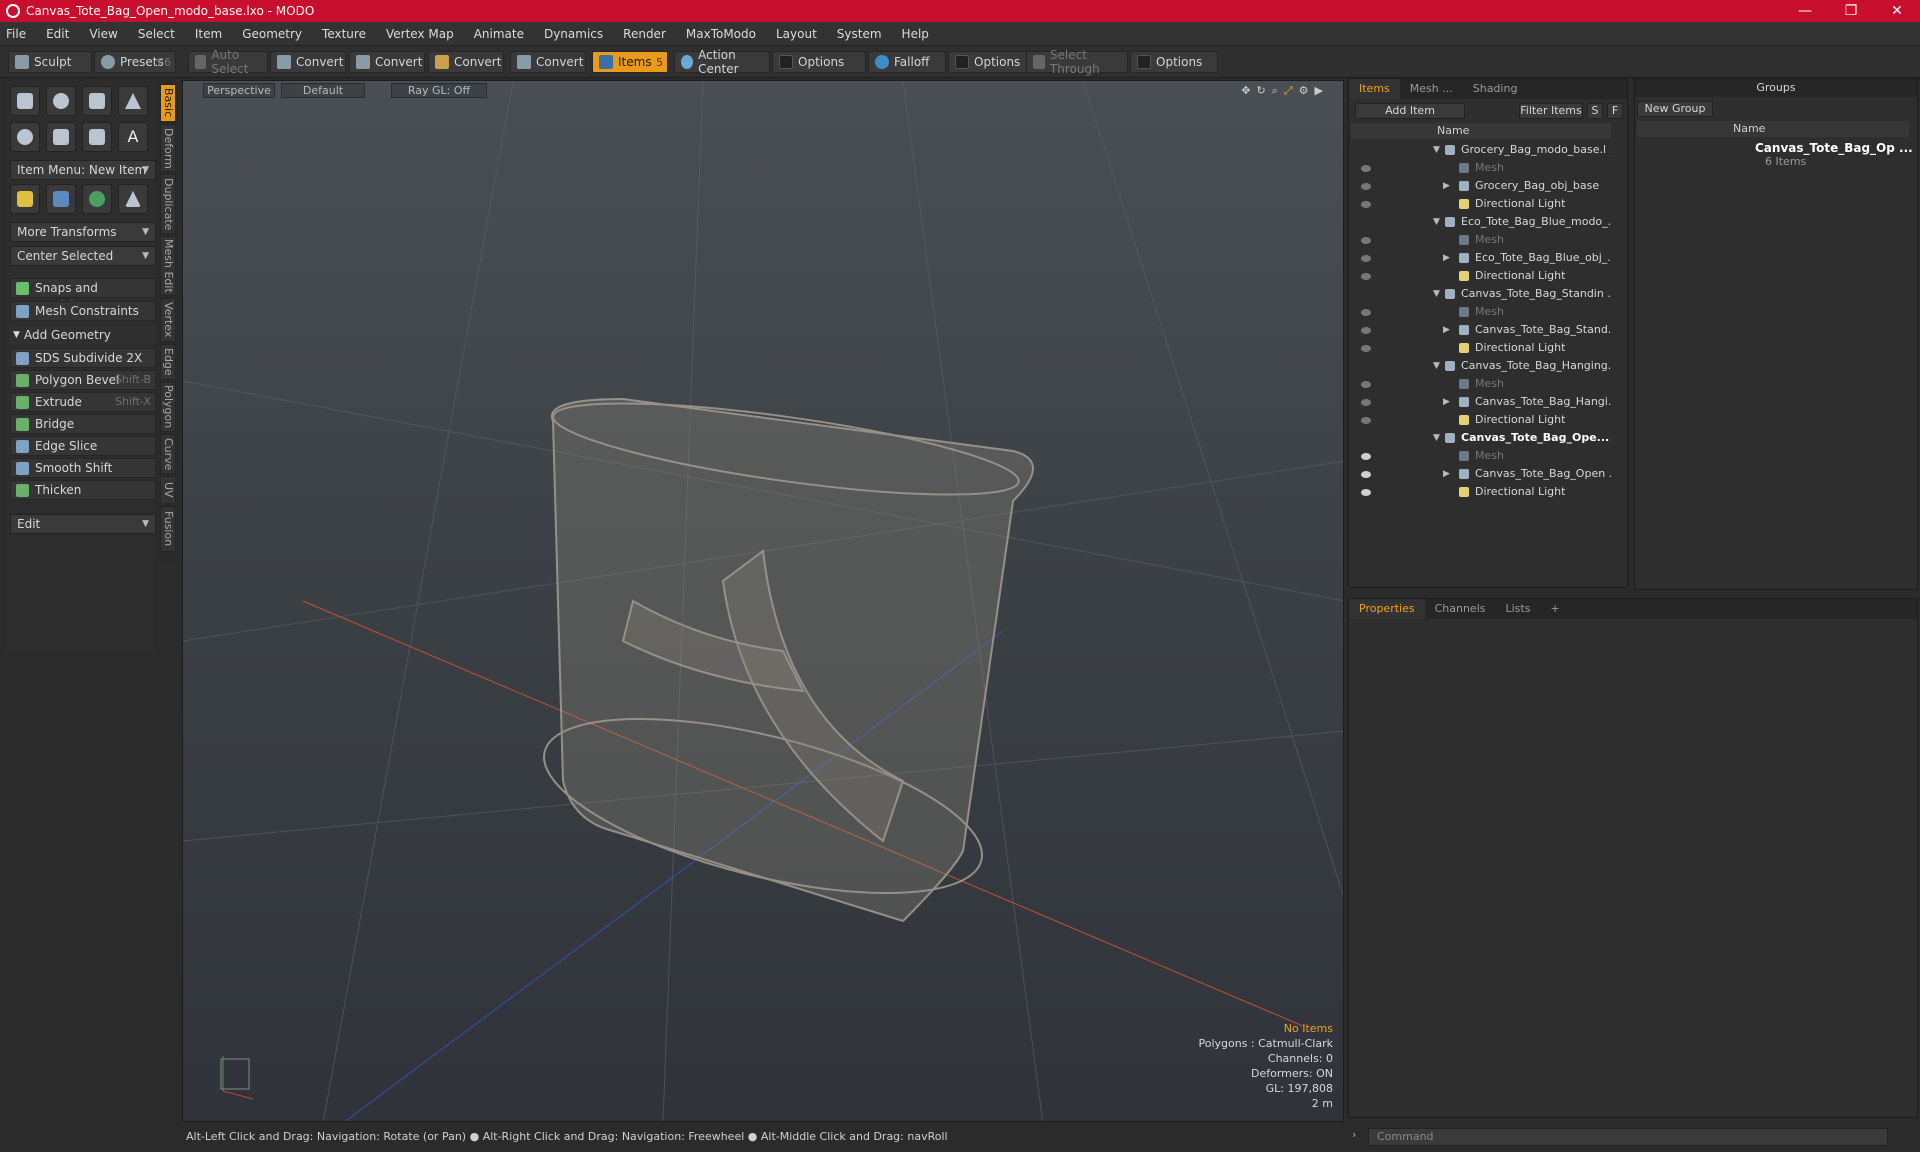  What do you see at coordinates (1628, 1137) in the screenshot?
I see `command-input: Command` at bounding box center [1628, 1137].